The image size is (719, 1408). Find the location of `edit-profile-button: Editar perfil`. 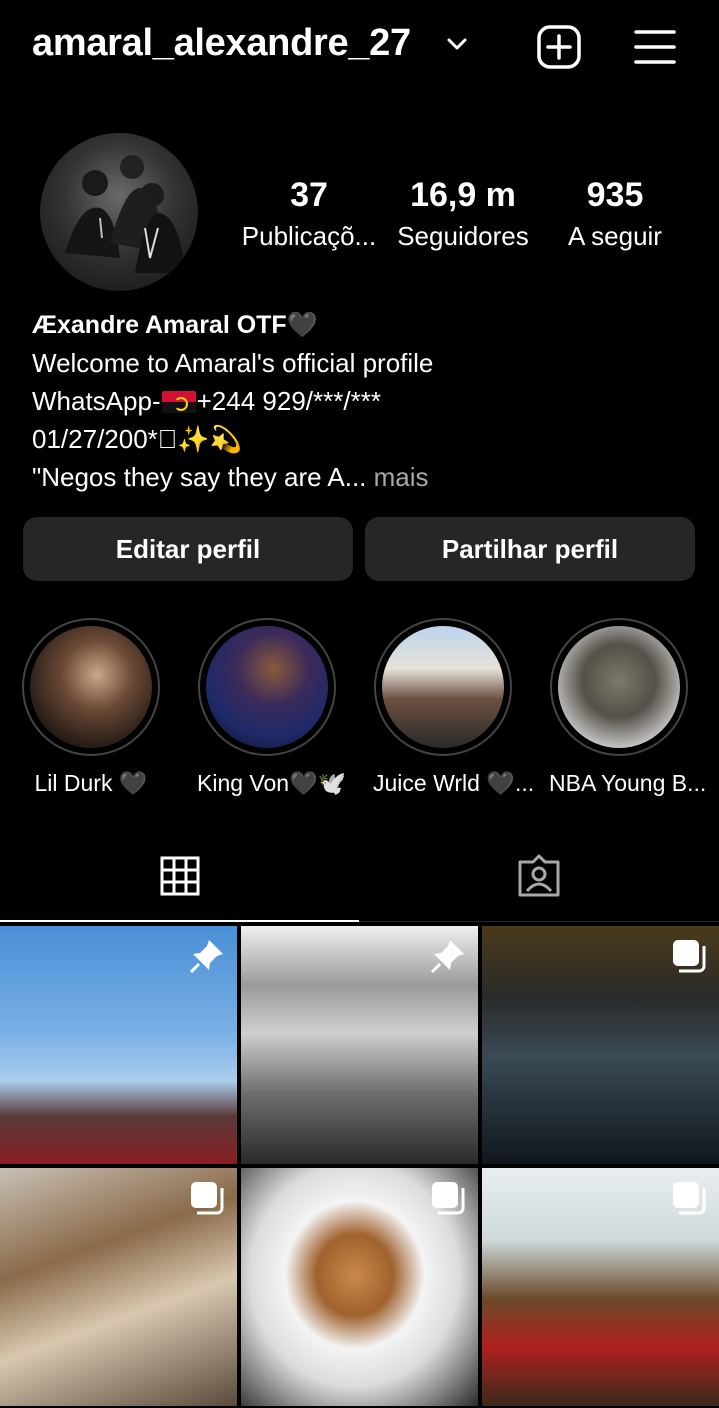

edit-profile-button: Editar perfil is located at coordinates (188, 549).